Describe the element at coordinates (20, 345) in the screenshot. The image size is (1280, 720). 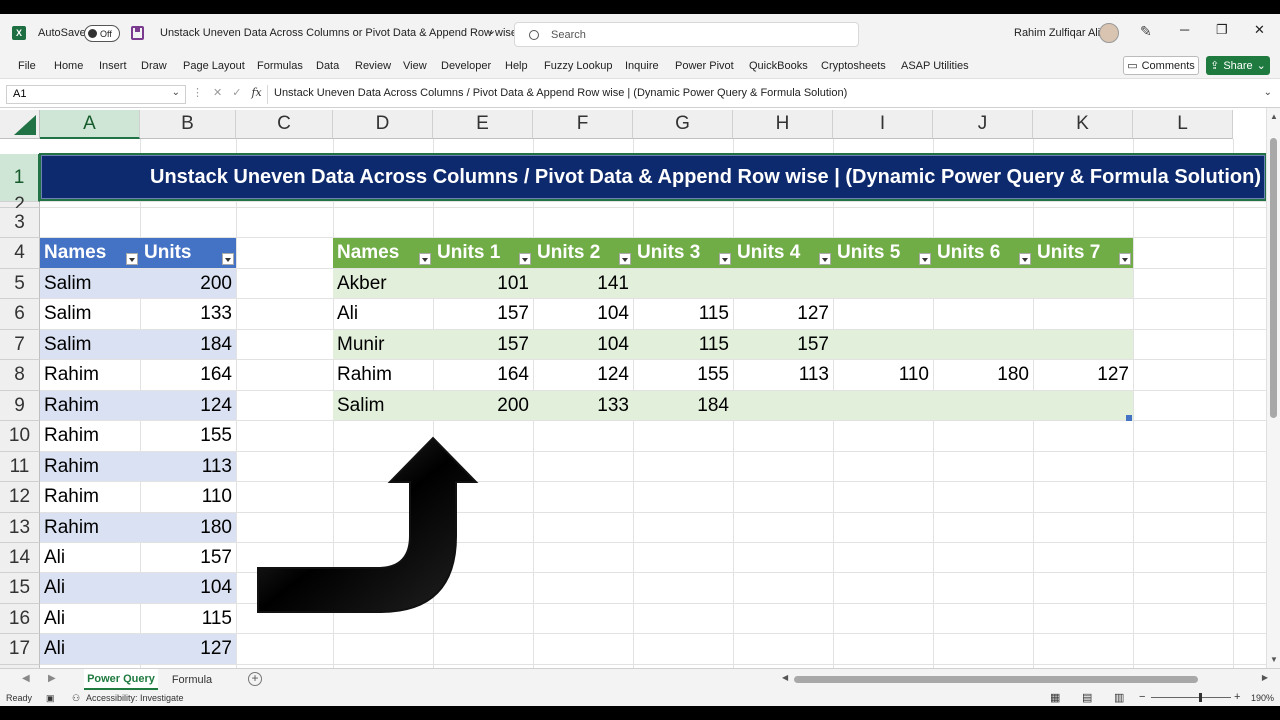
I see `row-header-7: 7` at that location.